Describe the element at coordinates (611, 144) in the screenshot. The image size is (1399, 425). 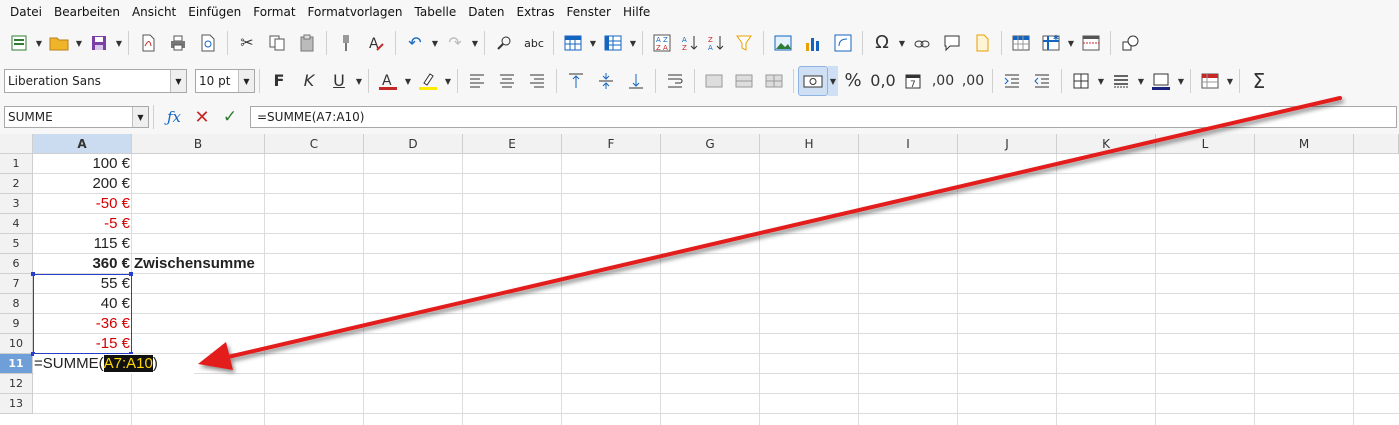
I see `column-header-f: F` at that location.